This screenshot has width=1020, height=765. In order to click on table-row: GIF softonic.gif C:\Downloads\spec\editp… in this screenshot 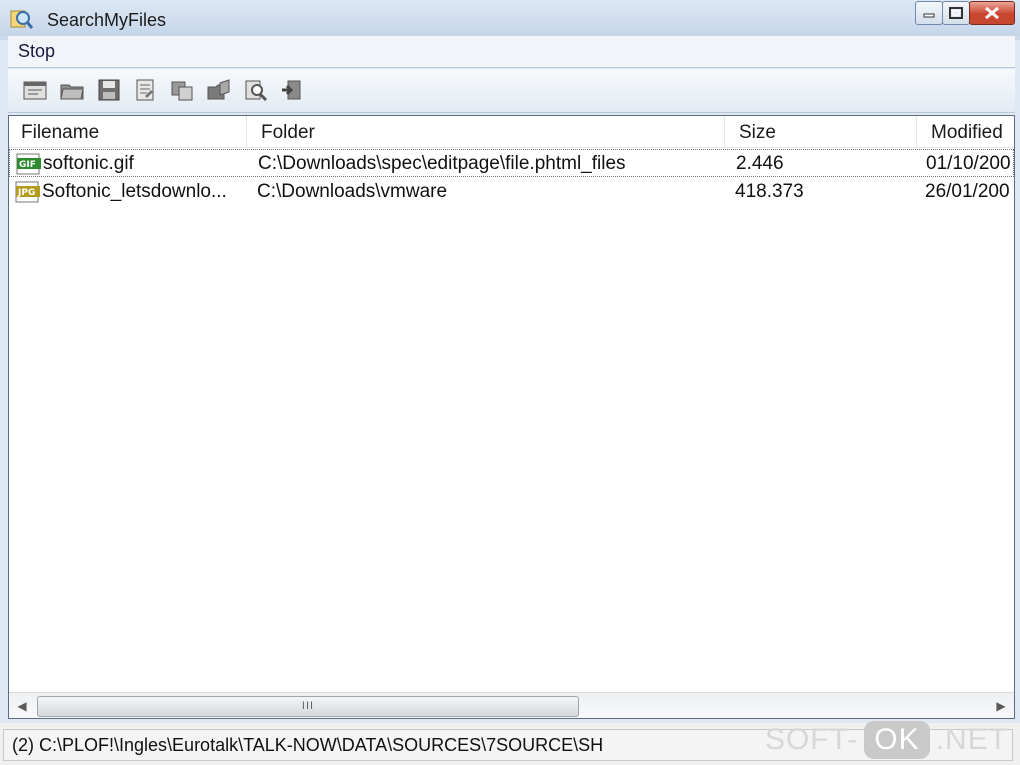, I will do `click(511, 163)`.